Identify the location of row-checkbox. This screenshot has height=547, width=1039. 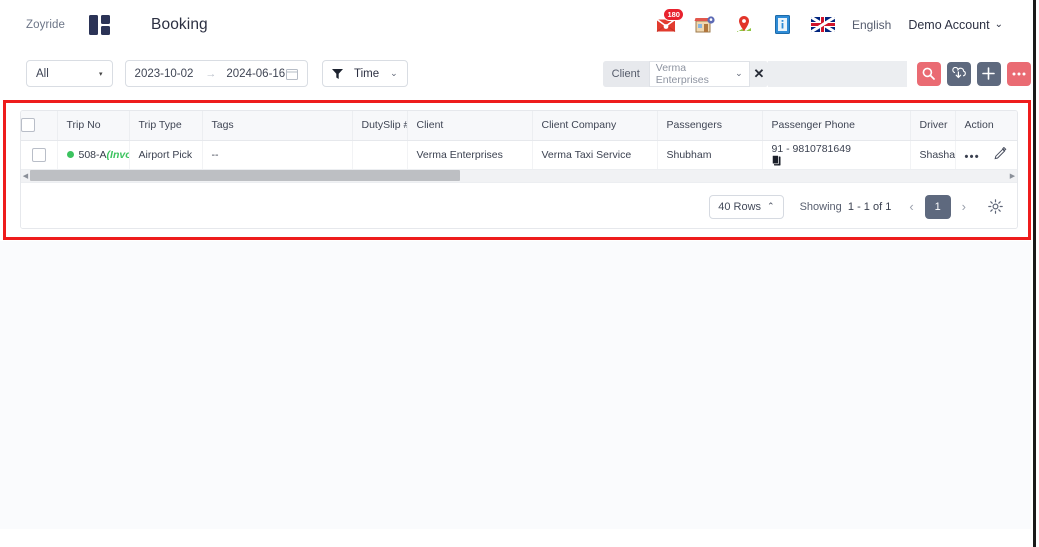
(38, 154).